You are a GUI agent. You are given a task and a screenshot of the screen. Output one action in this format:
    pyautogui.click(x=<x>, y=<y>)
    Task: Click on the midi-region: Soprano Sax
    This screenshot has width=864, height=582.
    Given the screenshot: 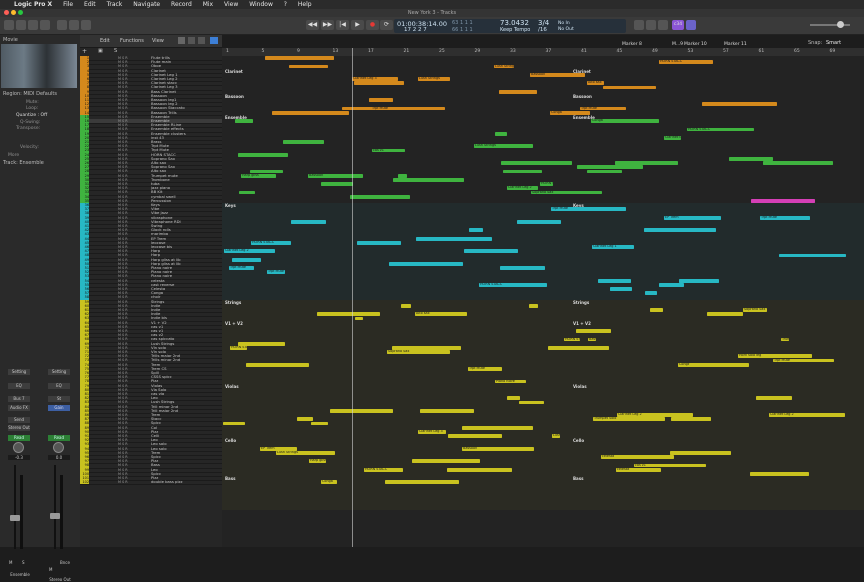 What is the action you would take?
    pyautogui.click(x=566, y=192)
    